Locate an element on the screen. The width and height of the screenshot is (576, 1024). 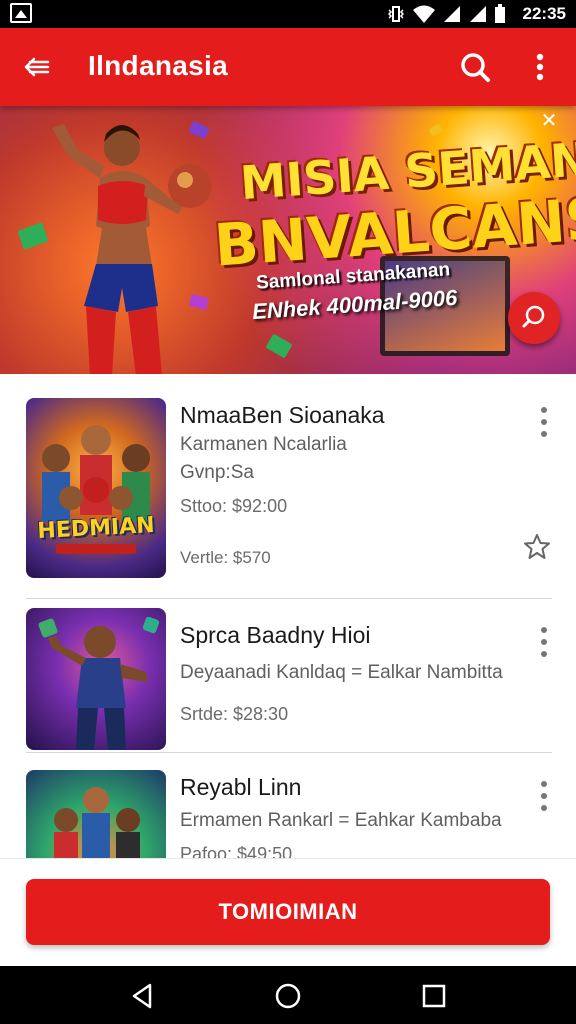
team-artwork is located at coordinates (97, 822).